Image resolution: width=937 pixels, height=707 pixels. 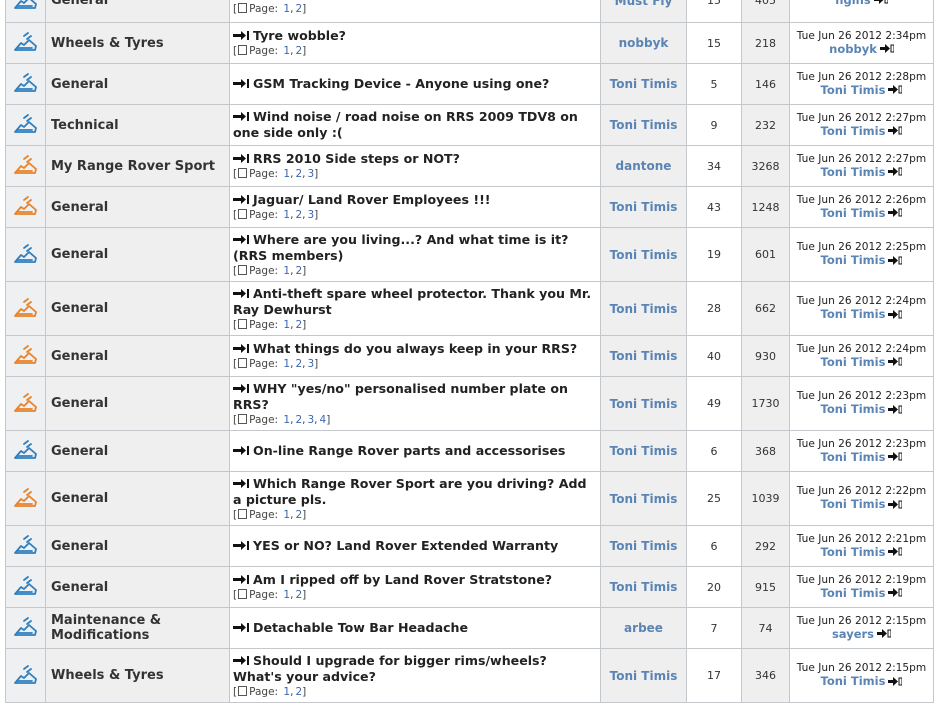 What do you see at coordinates (405, 545) in the screenshot?
I see `topic-title: YES or NO? Land Rover Extended Warranty` at bounding box center [405, 545].